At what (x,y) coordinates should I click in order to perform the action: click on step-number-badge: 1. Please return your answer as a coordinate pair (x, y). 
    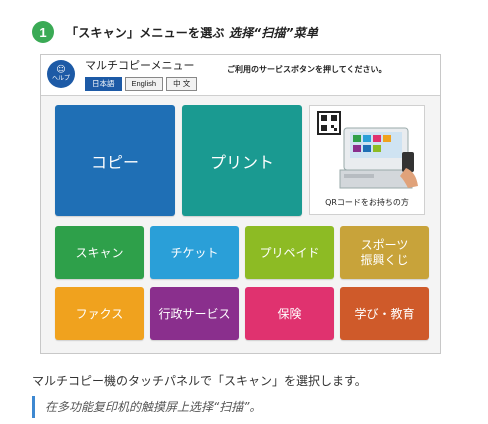
    Looking at the image, I should click on (43, 32).